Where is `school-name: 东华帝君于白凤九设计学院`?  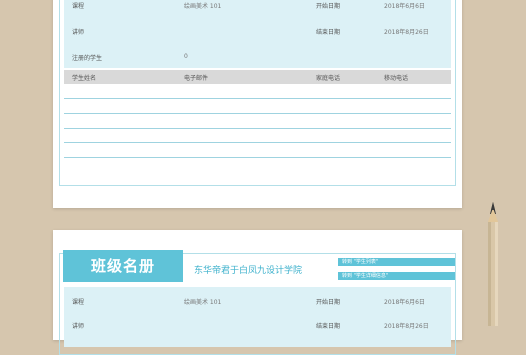
school-name: 东华帝君于白凤九设计学院 is located at coordinates (248, 271).